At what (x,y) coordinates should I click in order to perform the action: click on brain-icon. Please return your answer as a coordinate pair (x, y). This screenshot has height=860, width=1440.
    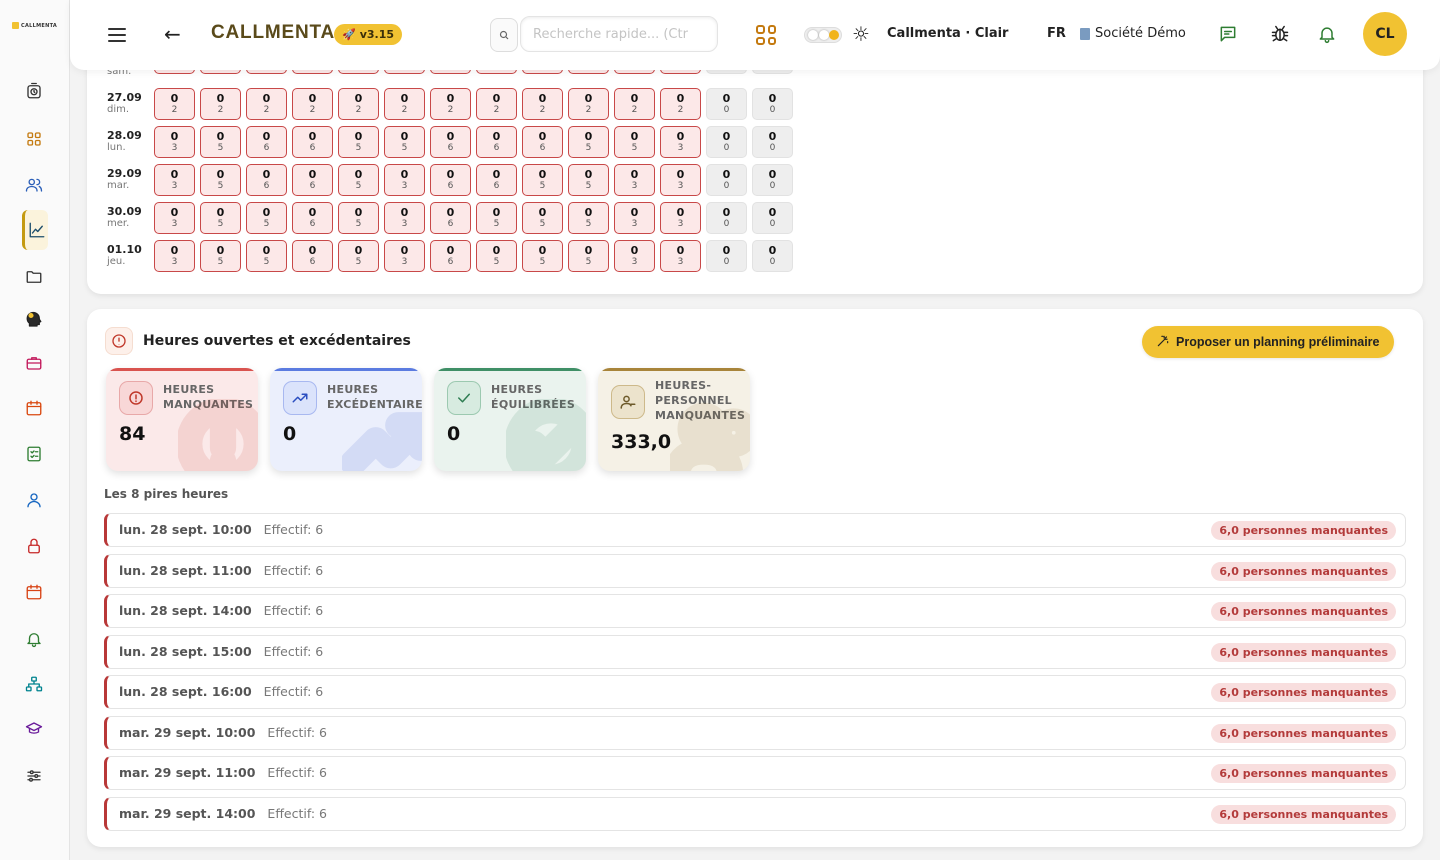
    Looking at the image, I should click on (34, 320).